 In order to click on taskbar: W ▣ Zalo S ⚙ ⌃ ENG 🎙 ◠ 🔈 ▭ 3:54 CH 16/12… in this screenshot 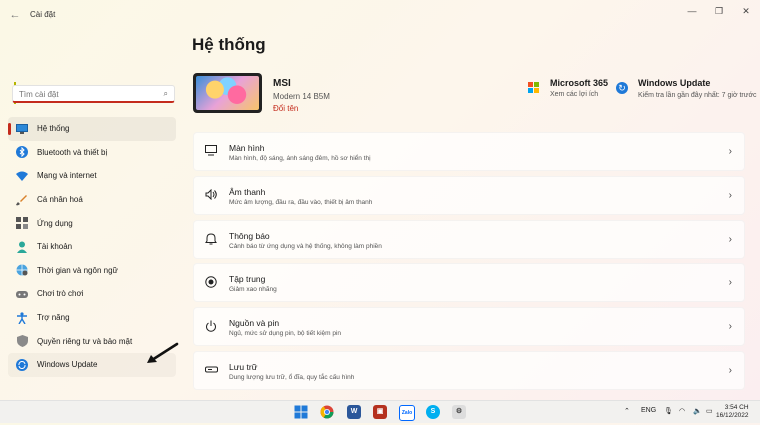, I will do `click(380, 411)`.